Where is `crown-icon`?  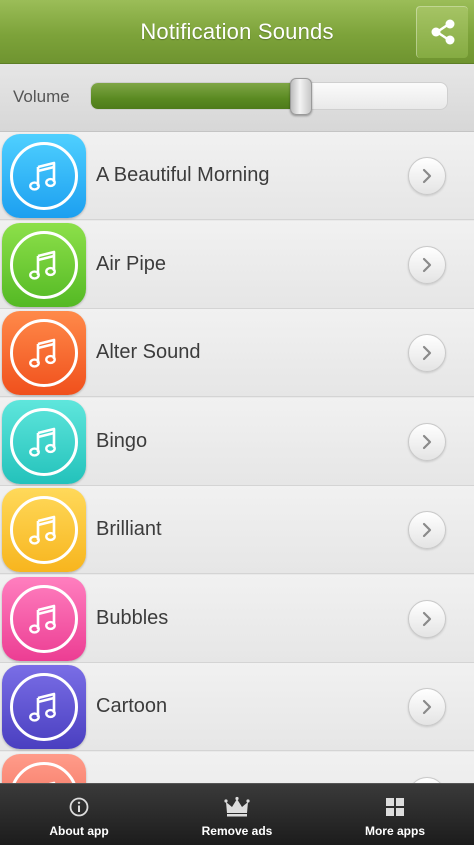
crown-icon is located at coordinates (237, 806).